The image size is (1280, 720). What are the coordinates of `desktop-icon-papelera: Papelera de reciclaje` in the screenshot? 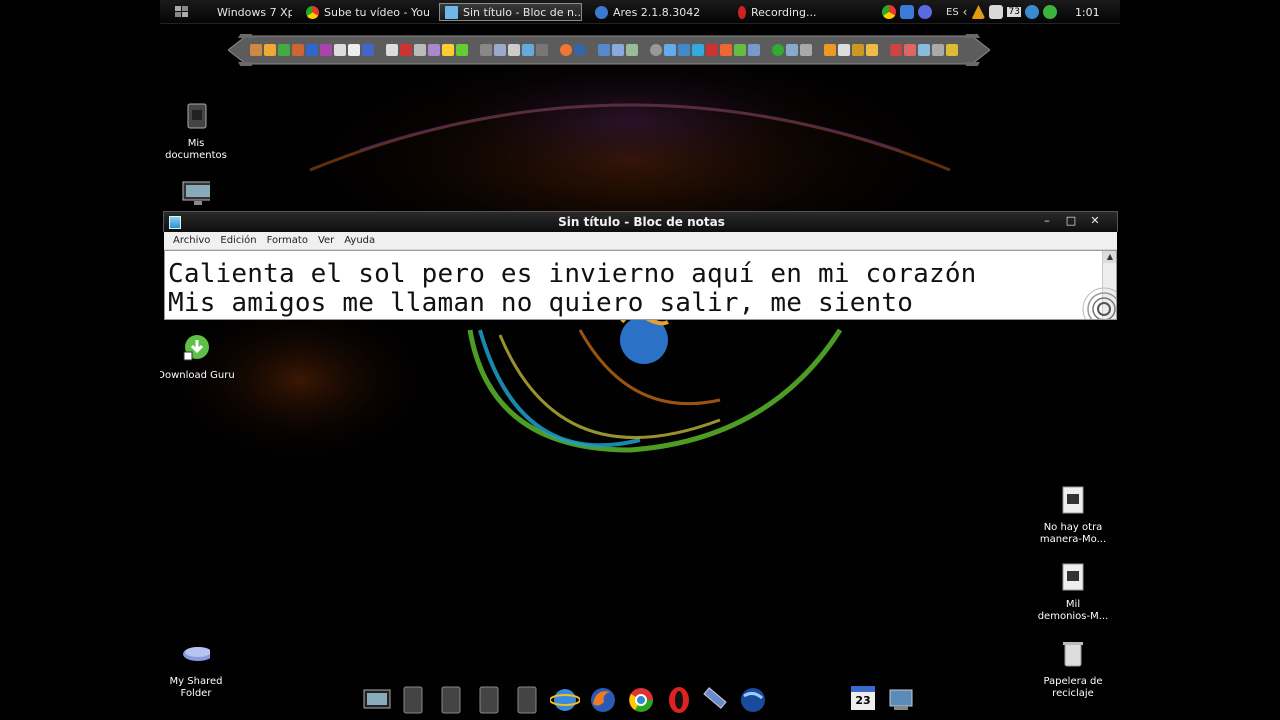 It's located at (1073, 670).